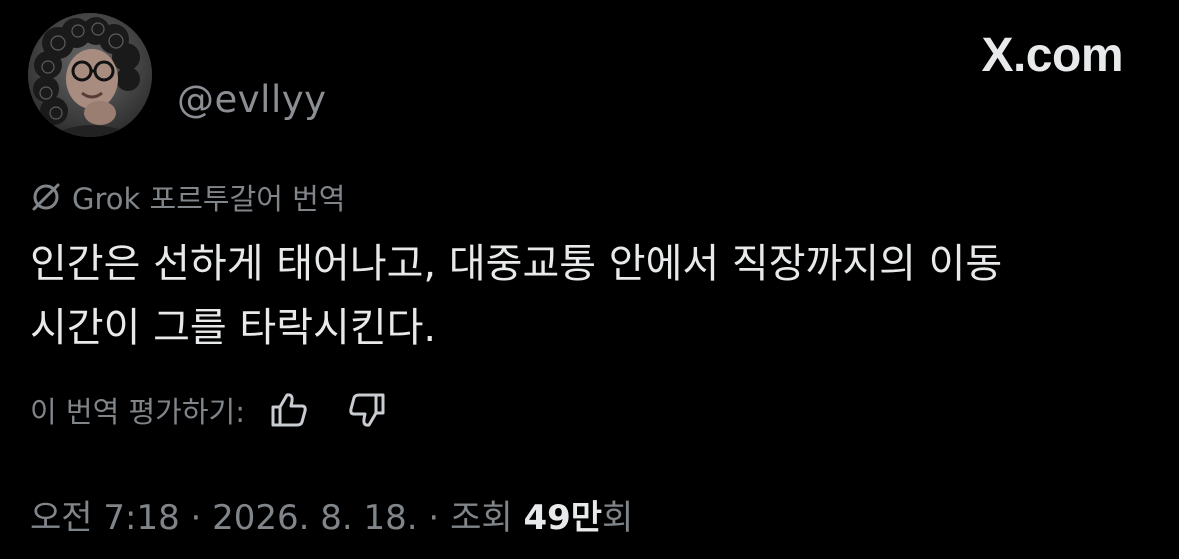 The width and height of the screenshot is (1179, 559). What do you see at coordinates (618, 518) in the screenshot?
I see `views-suffix: 회` at bounding box center [618, 518].